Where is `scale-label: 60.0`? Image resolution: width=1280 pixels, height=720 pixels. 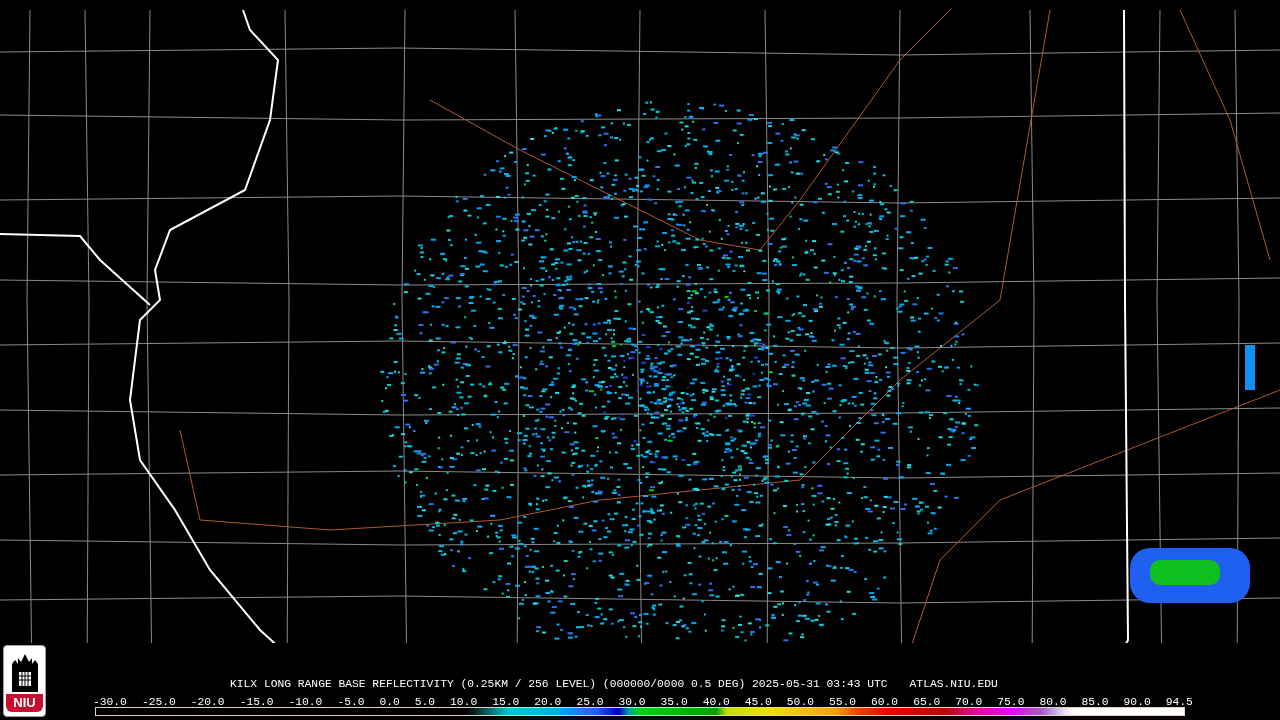
scale-label: 60.0 is located at coordinates (885, 702).